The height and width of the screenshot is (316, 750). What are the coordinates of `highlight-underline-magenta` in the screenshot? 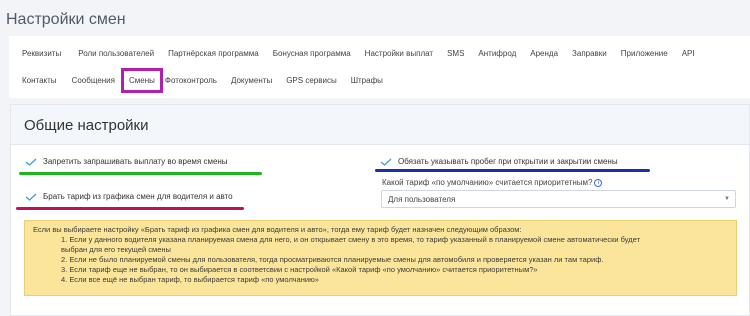 It's located at (130, 208).